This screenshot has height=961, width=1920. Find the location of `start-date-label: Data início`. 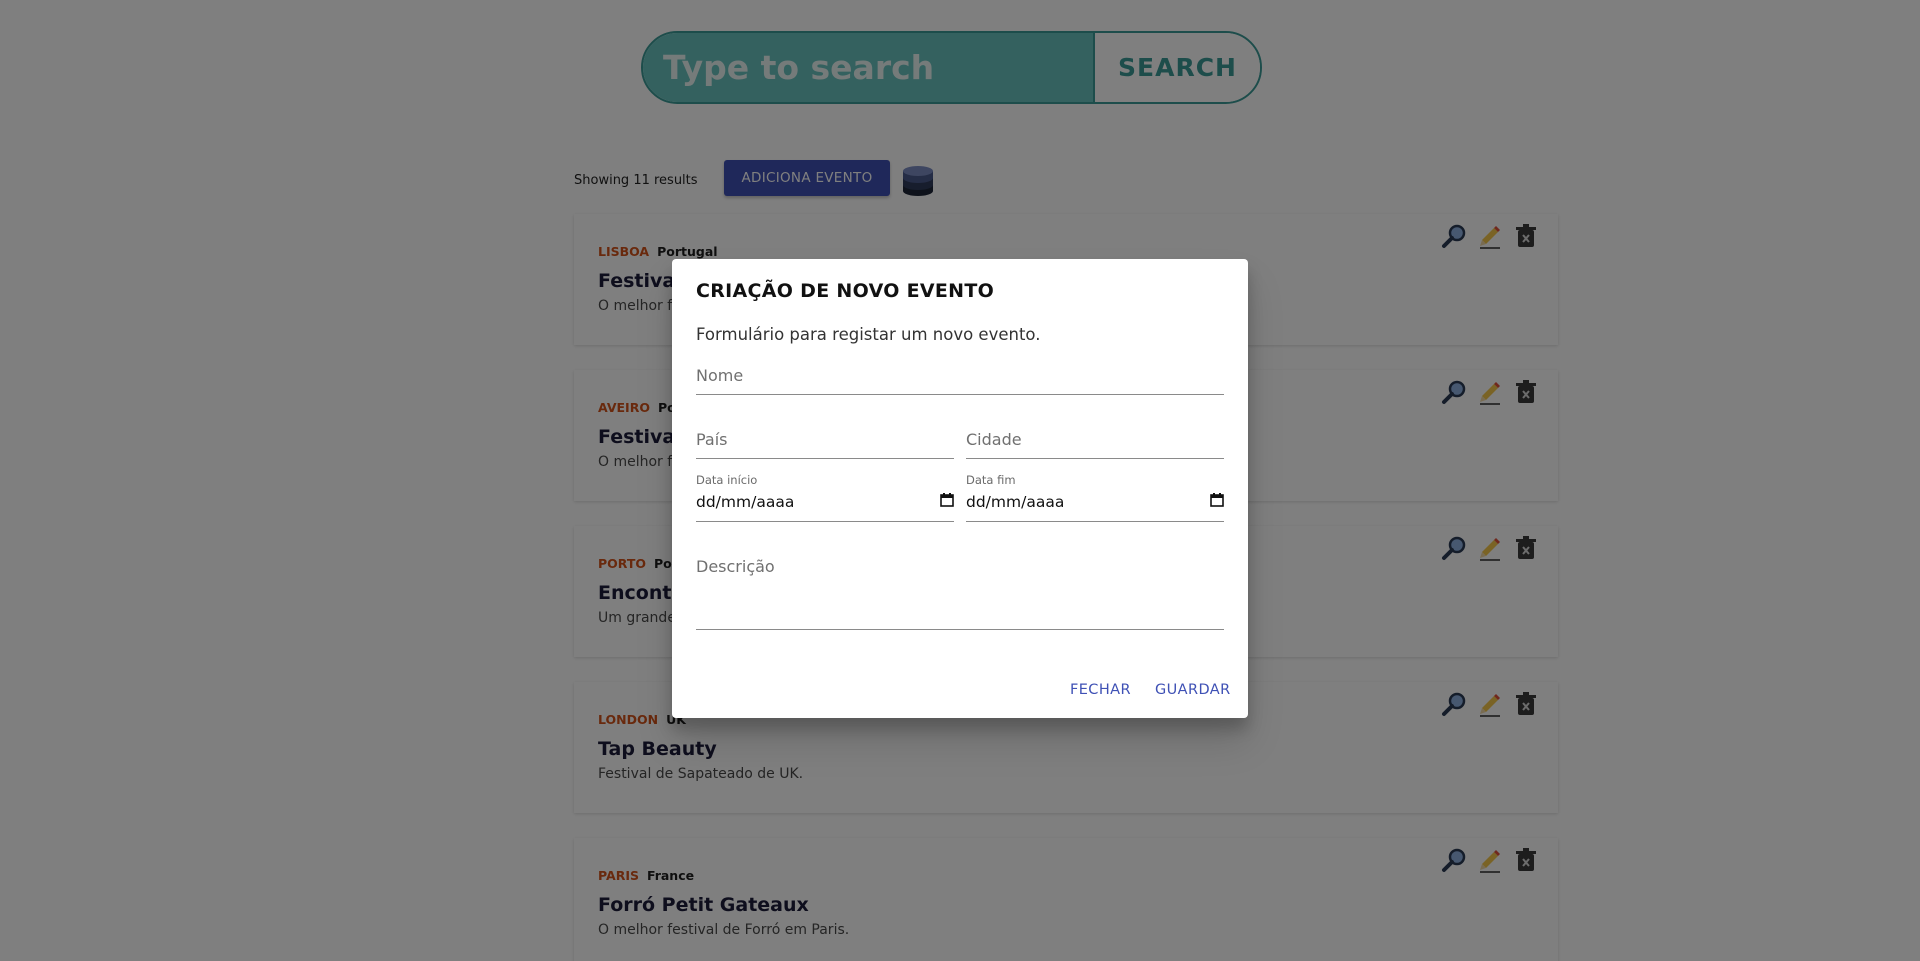

start-date-label: Data início is located at coordinates (727, 480).